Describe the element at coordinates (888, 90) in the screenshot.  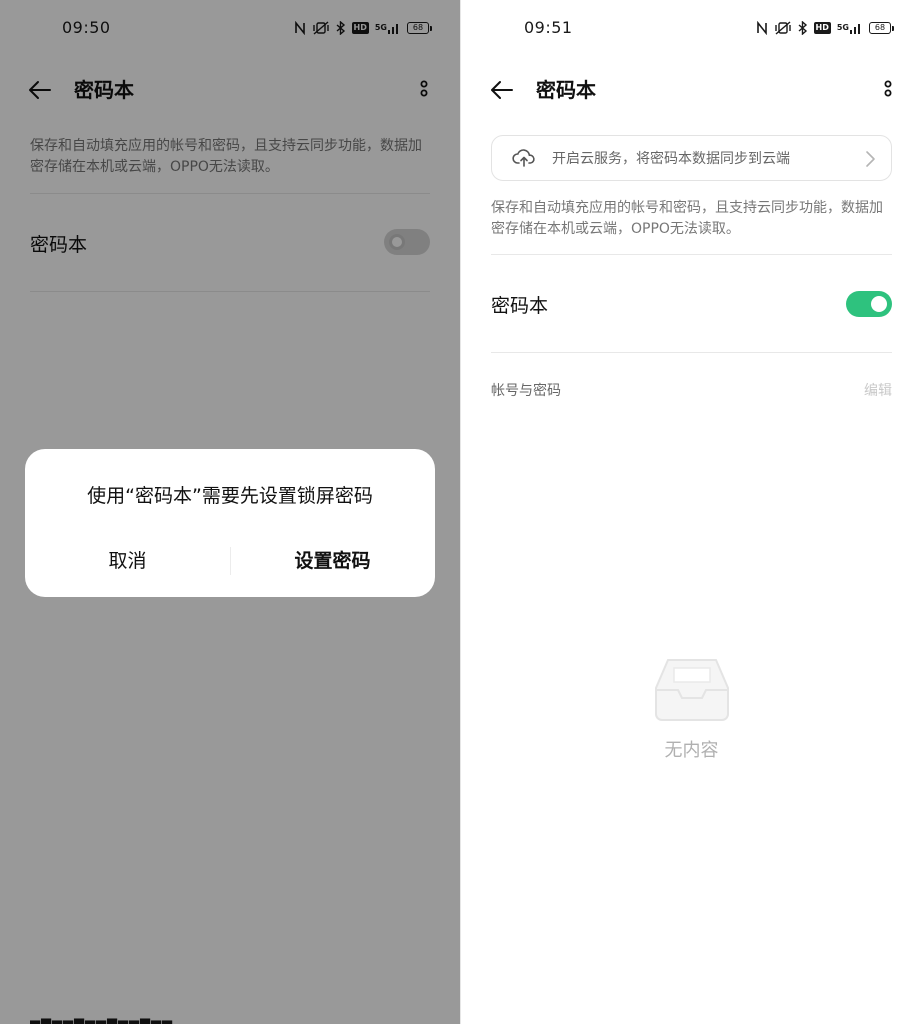
I see `more-vertical-icon` at that location.